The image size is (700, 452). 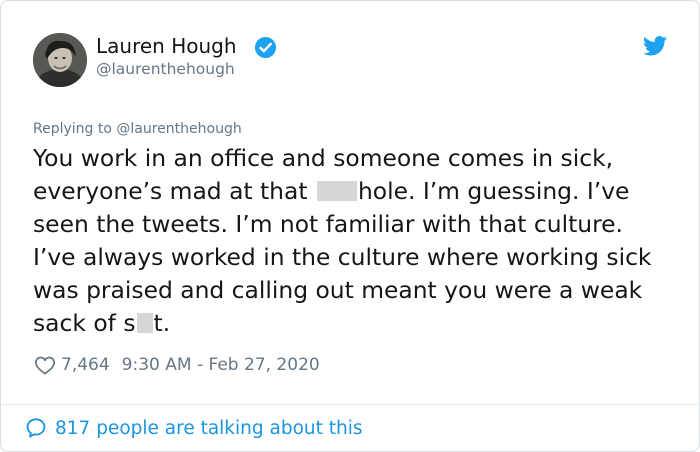 I want to click on divider, so click(x=350, y=404).